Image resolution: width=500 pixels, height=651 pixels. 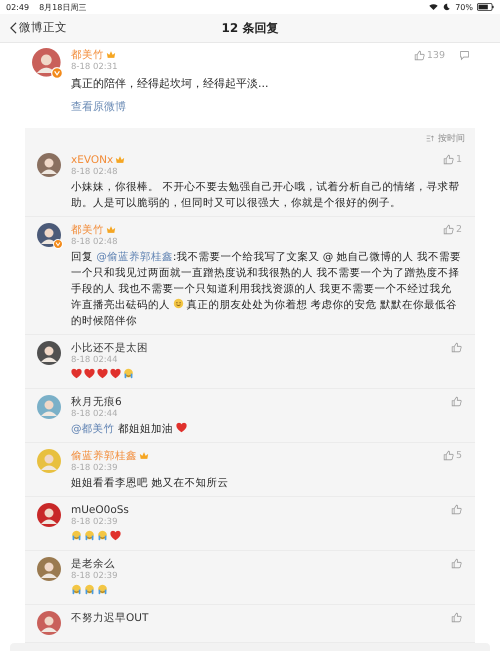 I want to click on user-name: 是老余么, so click(x=93, y=563).